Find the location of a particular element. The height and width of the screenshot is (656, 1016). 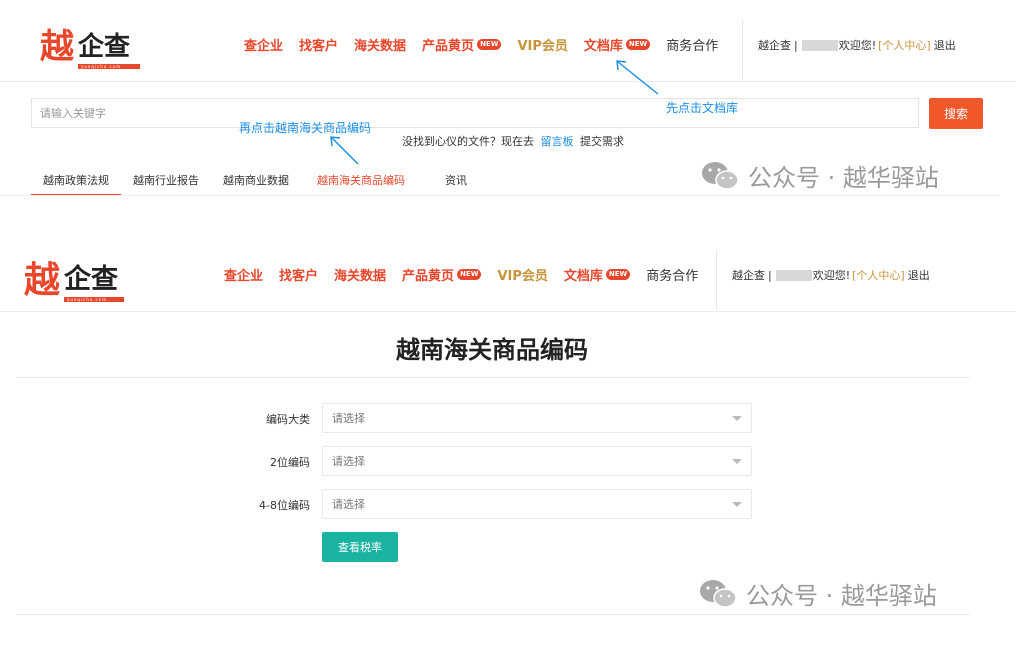

hint-suffix: 提交需求 is located at coordinates (602, 141).